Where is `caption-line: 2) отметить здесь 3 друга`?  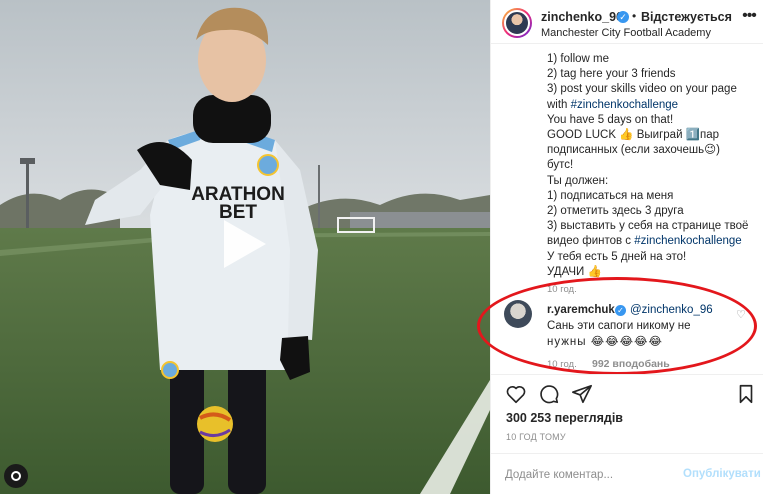 caption-line: 2) отметить здесь 3 друга is located at coordinates (615, 211).